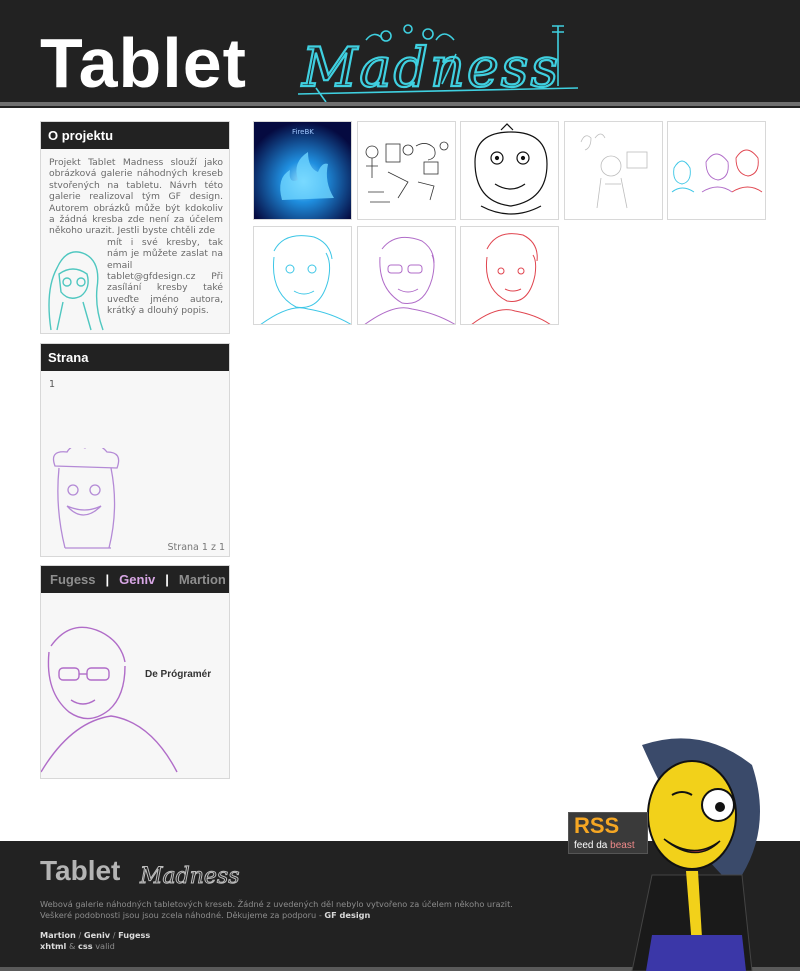  I want to click on credit-geniv-link: Geniv, so click(97, 935).